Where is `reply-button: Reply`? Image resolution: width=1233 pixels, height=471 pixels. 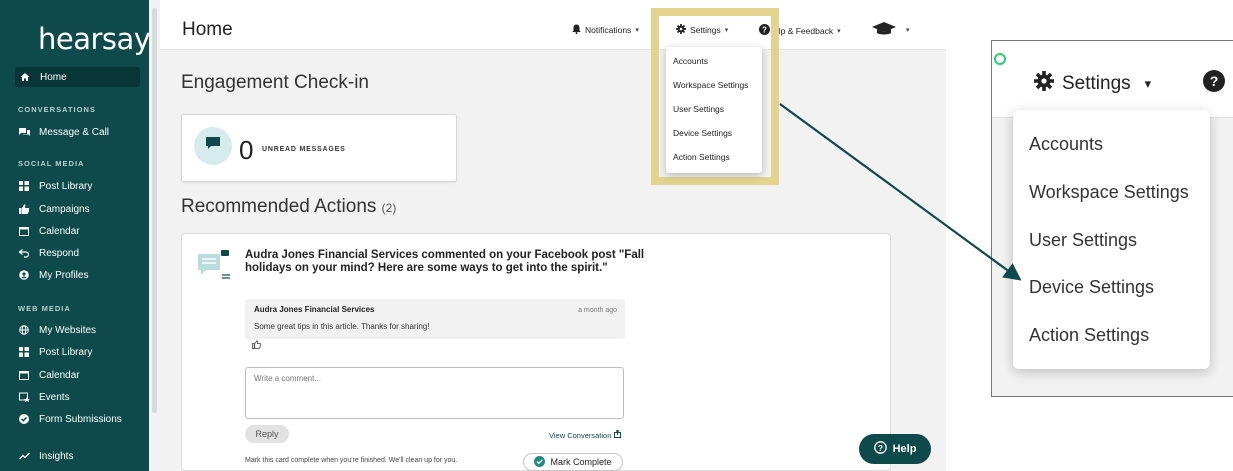
reply-button: Reply is located at coordinates (267, 434).